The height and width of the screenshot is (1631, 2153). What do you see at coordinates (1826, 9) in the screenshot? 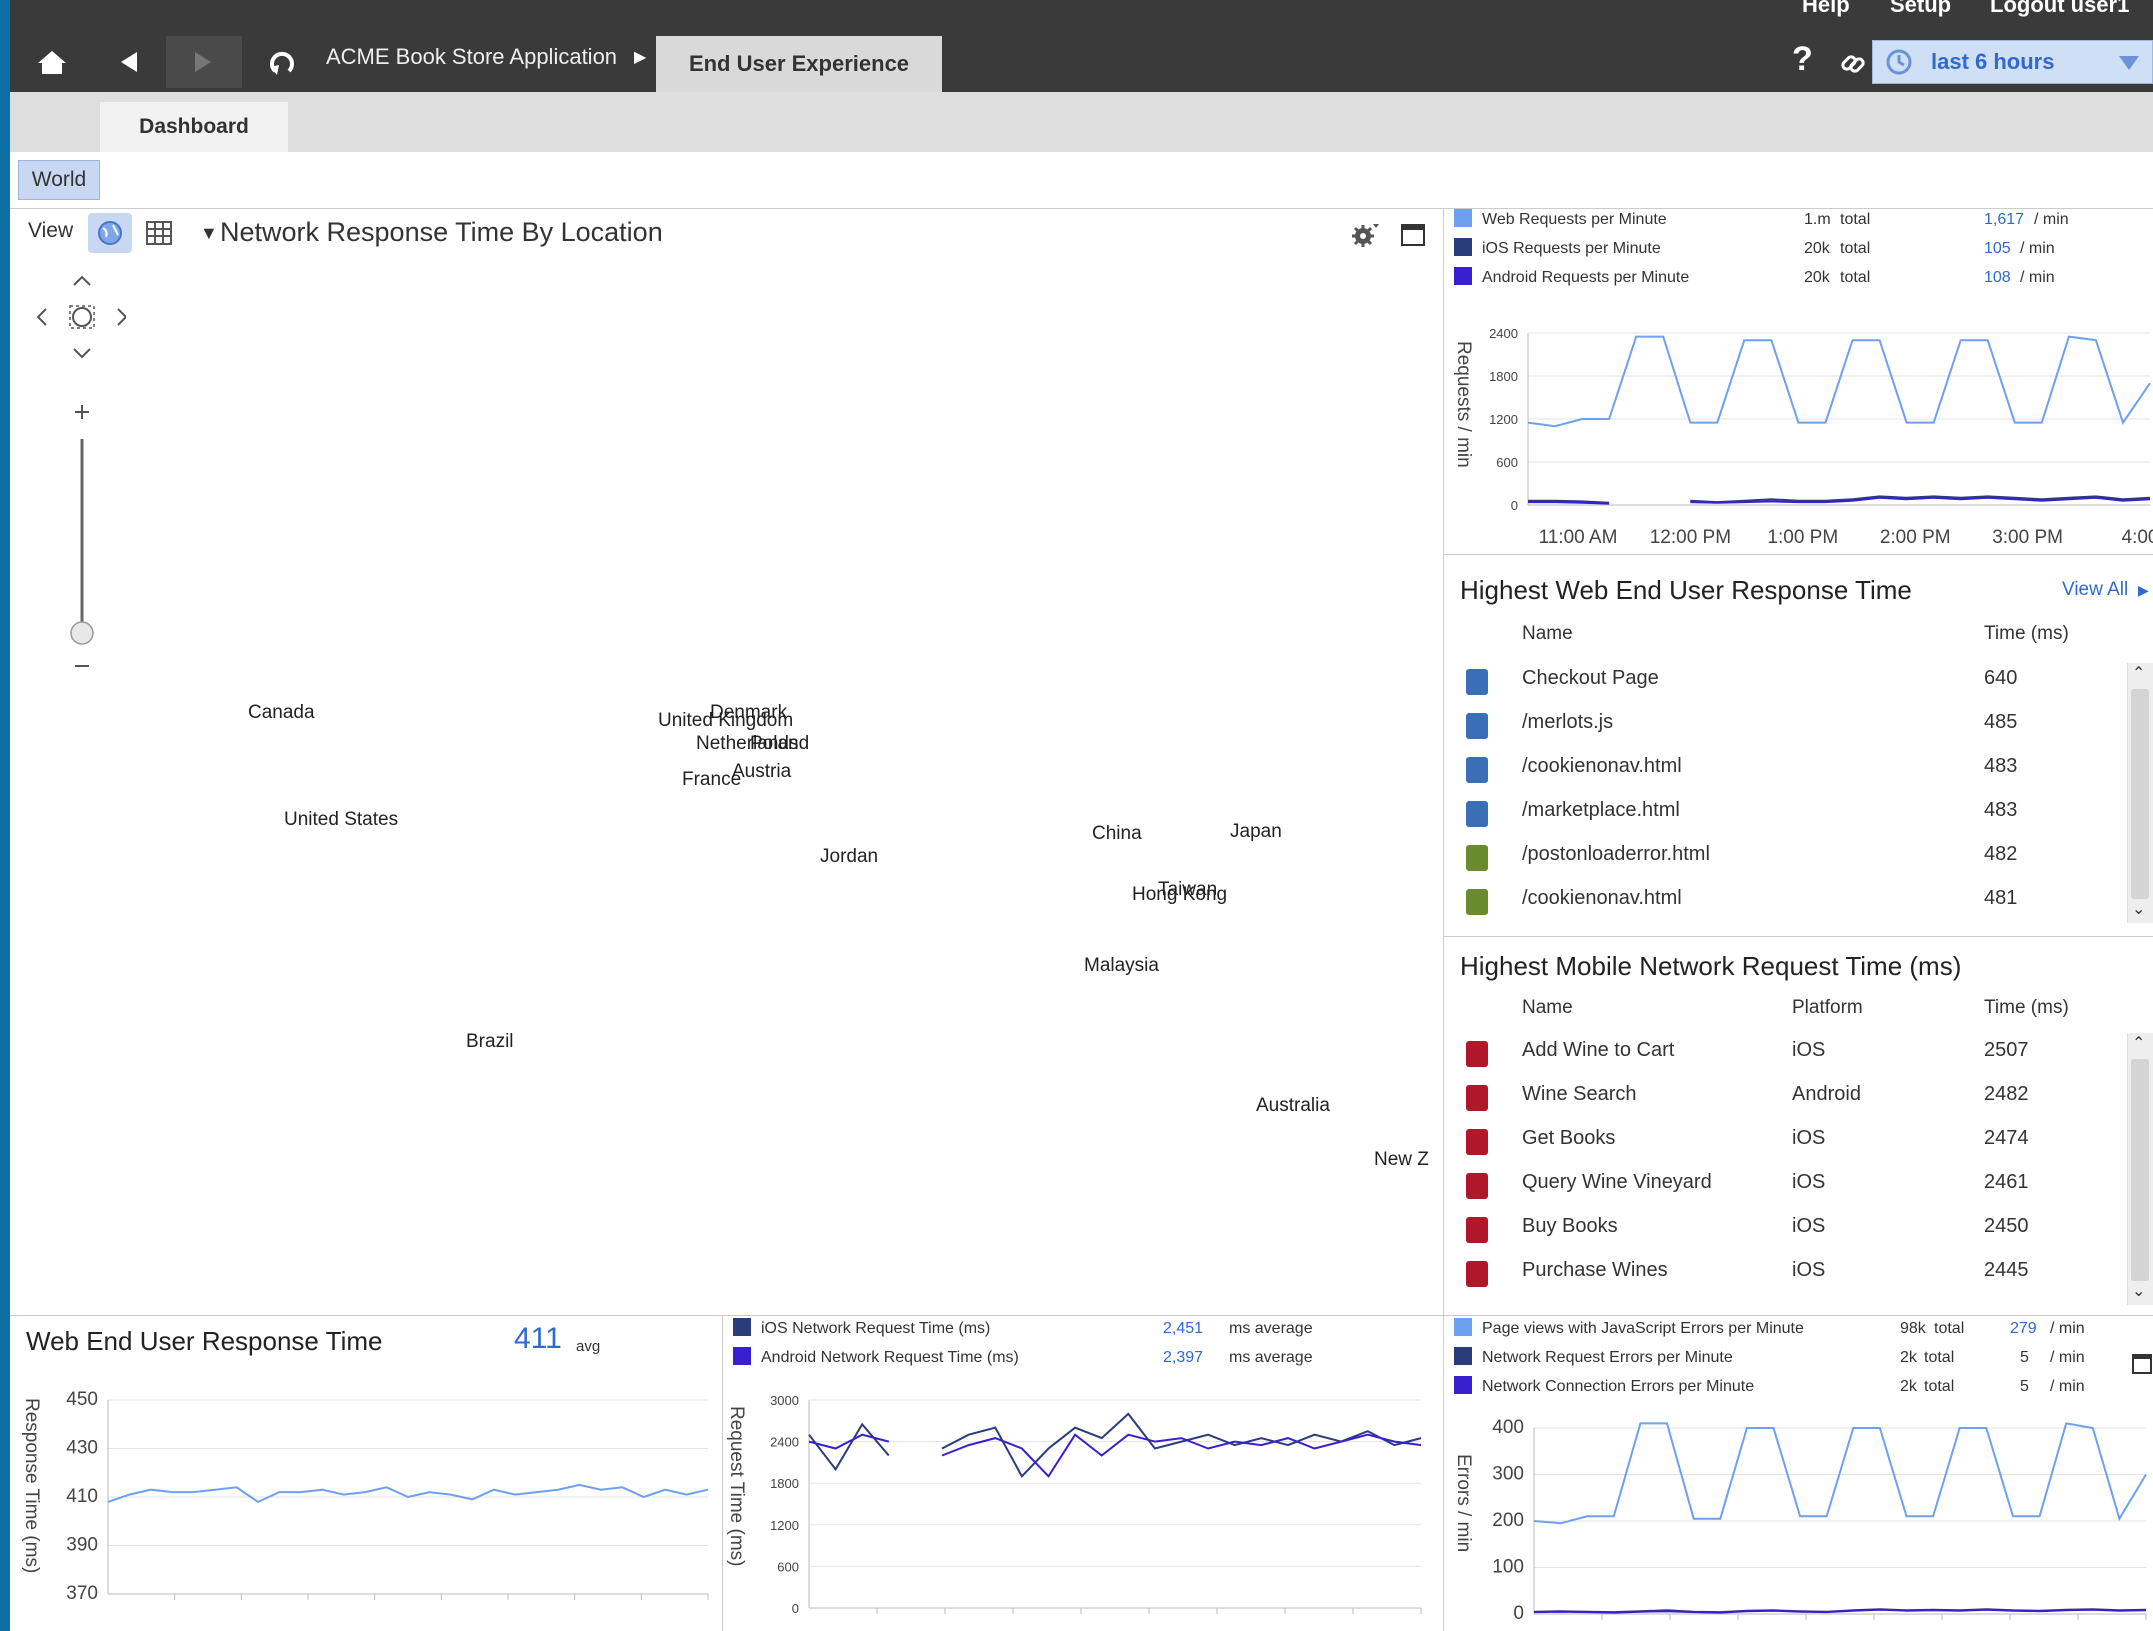
I see `help-menu-link: Help` at bounding box center [1826, 9].